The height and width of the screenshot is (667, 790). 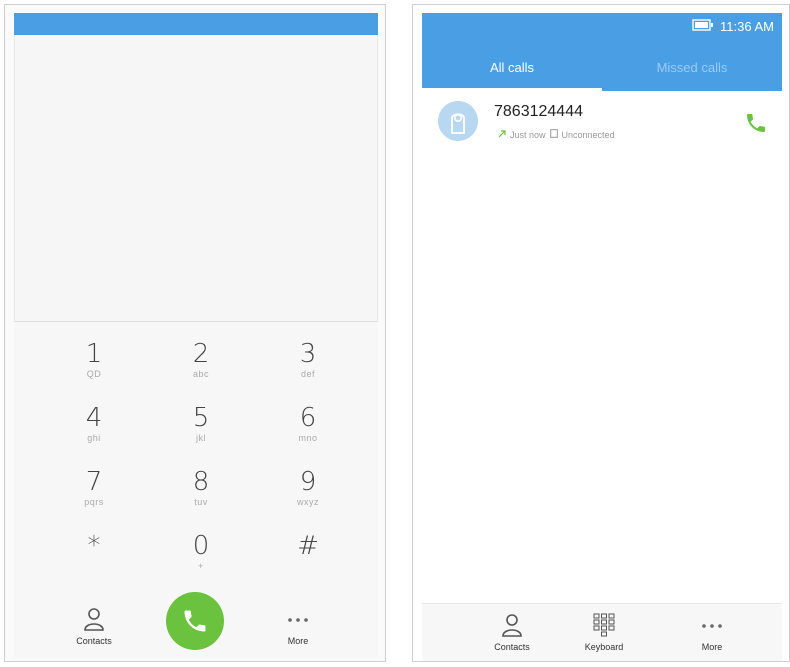 I want to click on key-letters: tuv, so click(x=201, y=502).